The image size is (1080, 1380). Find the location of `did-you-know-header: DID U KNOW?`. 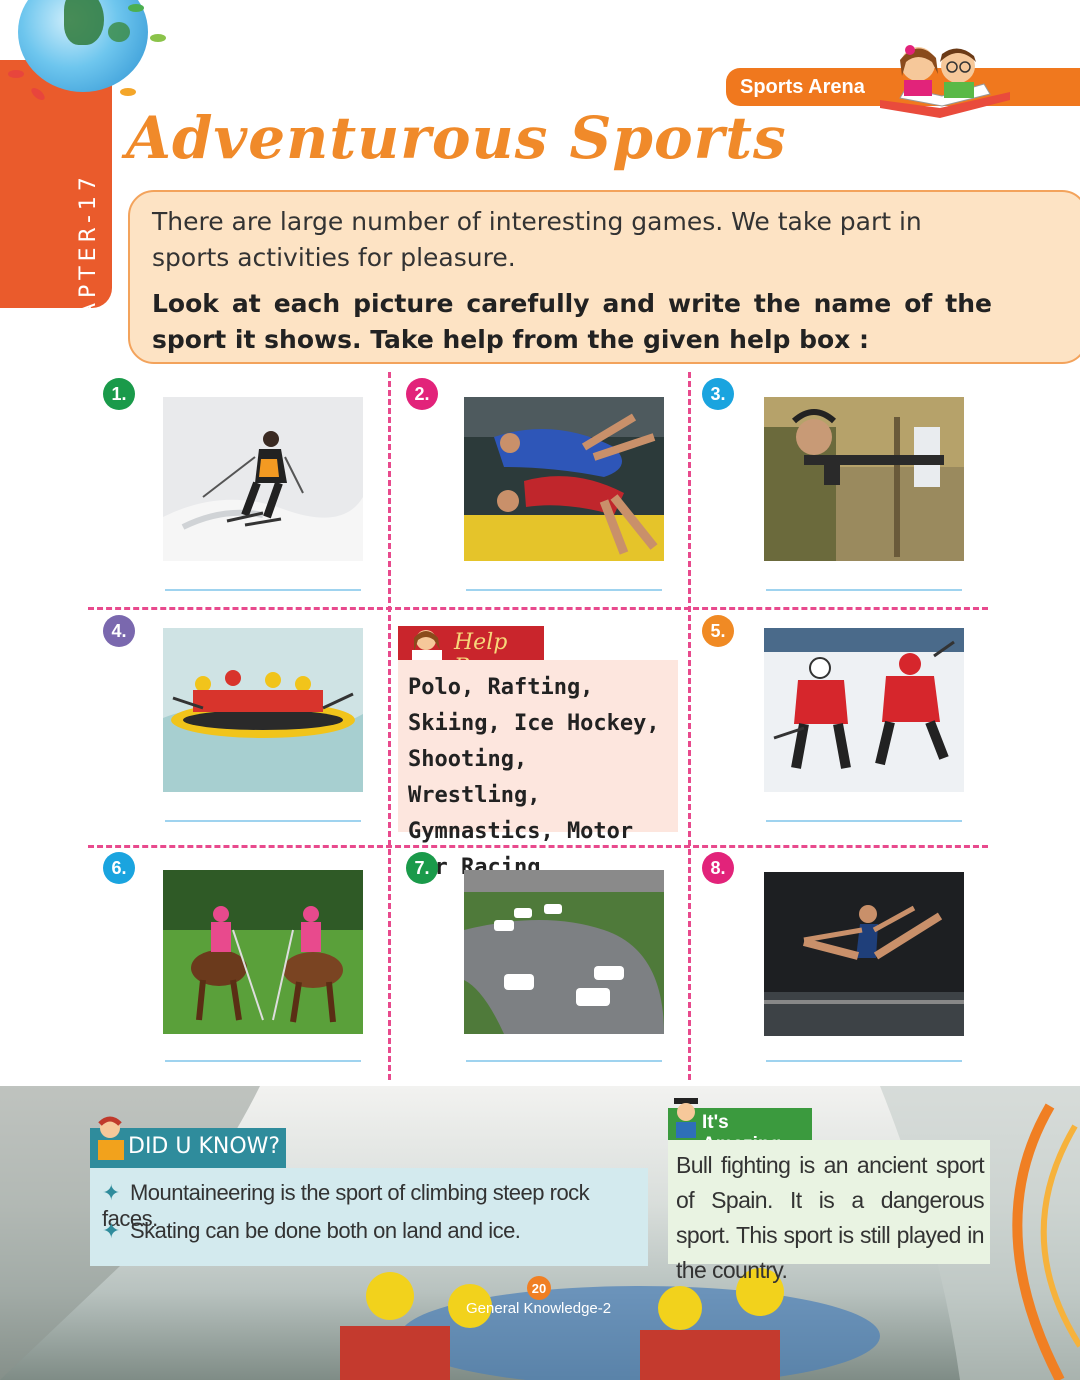

did-you-know-header: DID U KNOW? is located at coordinates (188, 1142).